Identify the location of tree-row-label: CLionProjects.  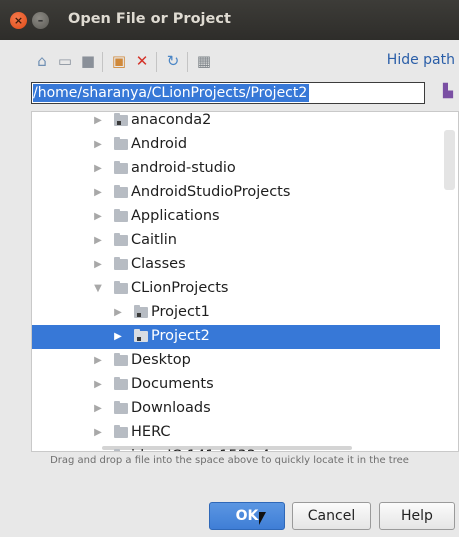
(180, 288).